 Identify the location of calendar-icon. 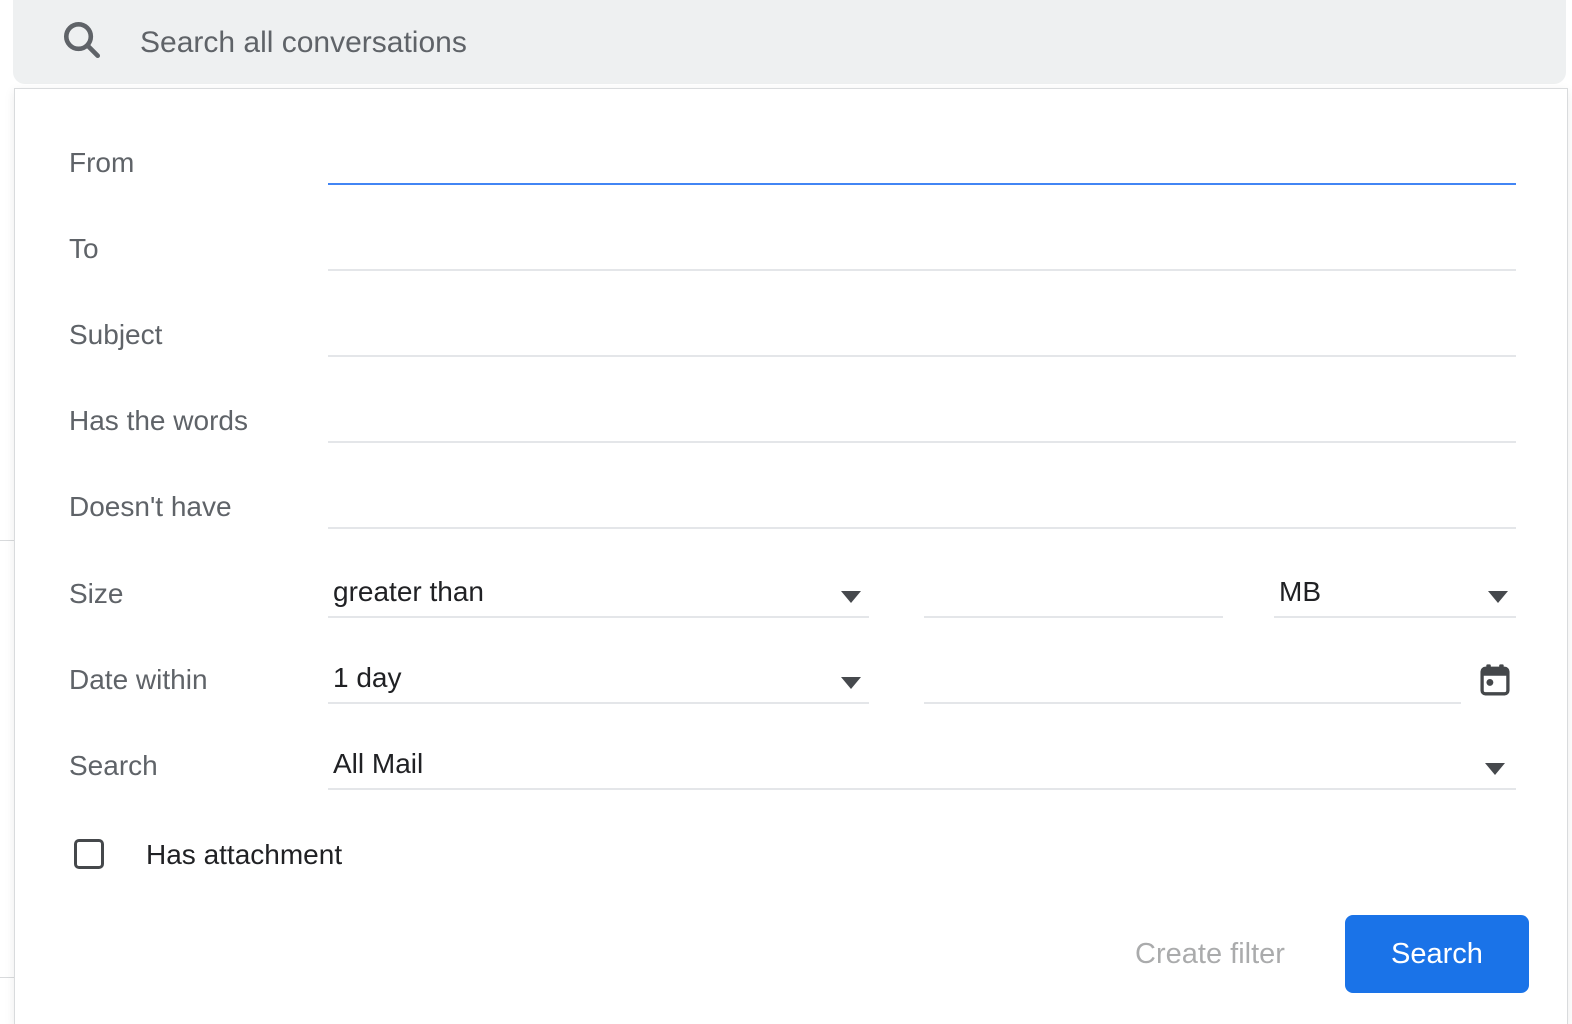
(1495, 680).